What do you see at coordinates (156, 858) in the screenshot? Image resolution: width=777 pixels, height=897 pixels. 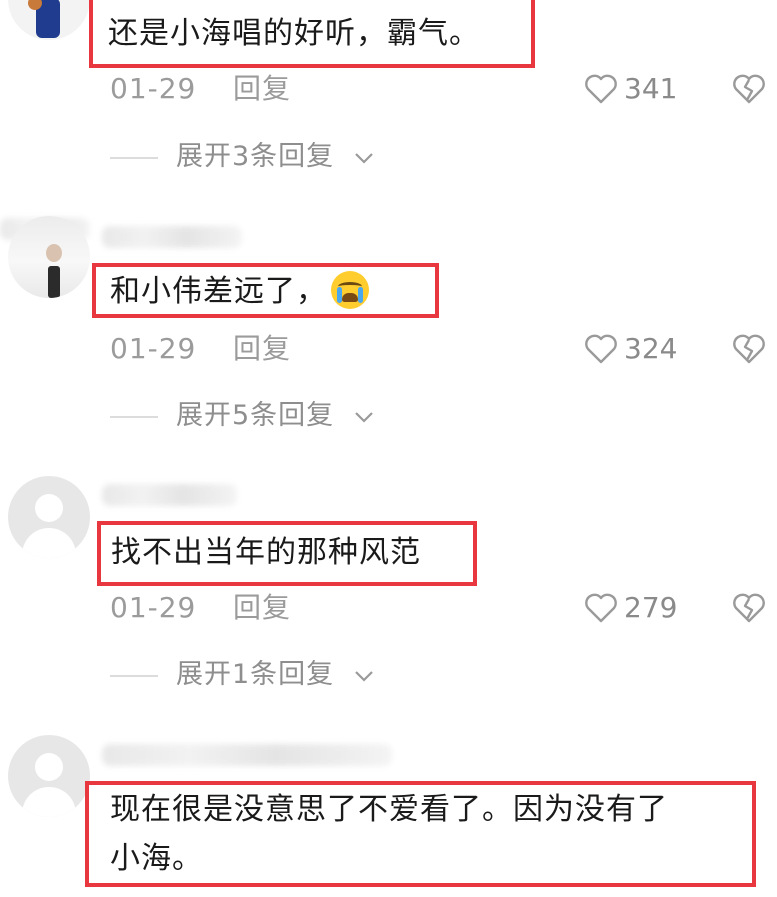 I see `comment-text: 小海。` at bounding box center [156, 858].